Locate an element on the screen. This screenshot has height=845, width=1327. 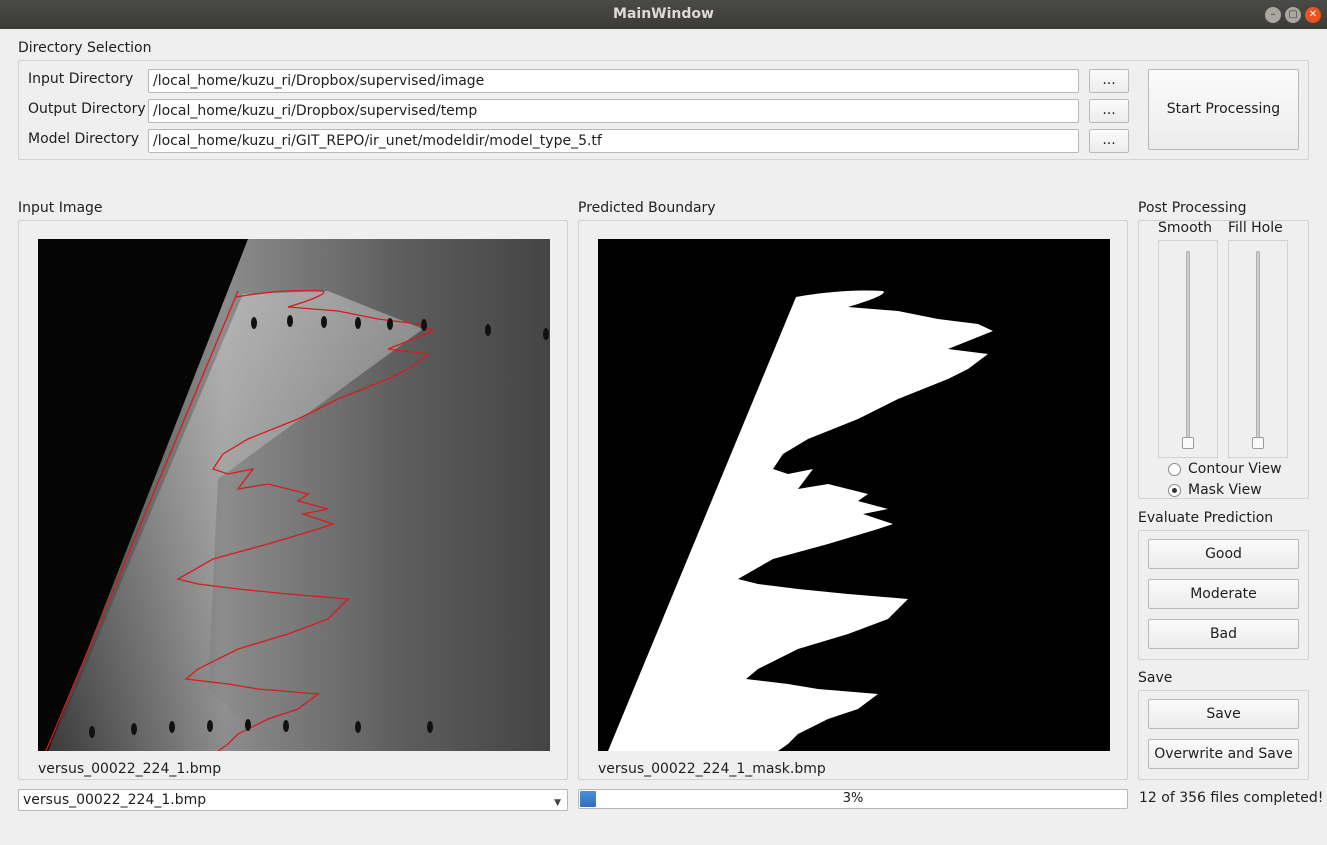
minimize-icon: – is located at coordinates (1273, 15).